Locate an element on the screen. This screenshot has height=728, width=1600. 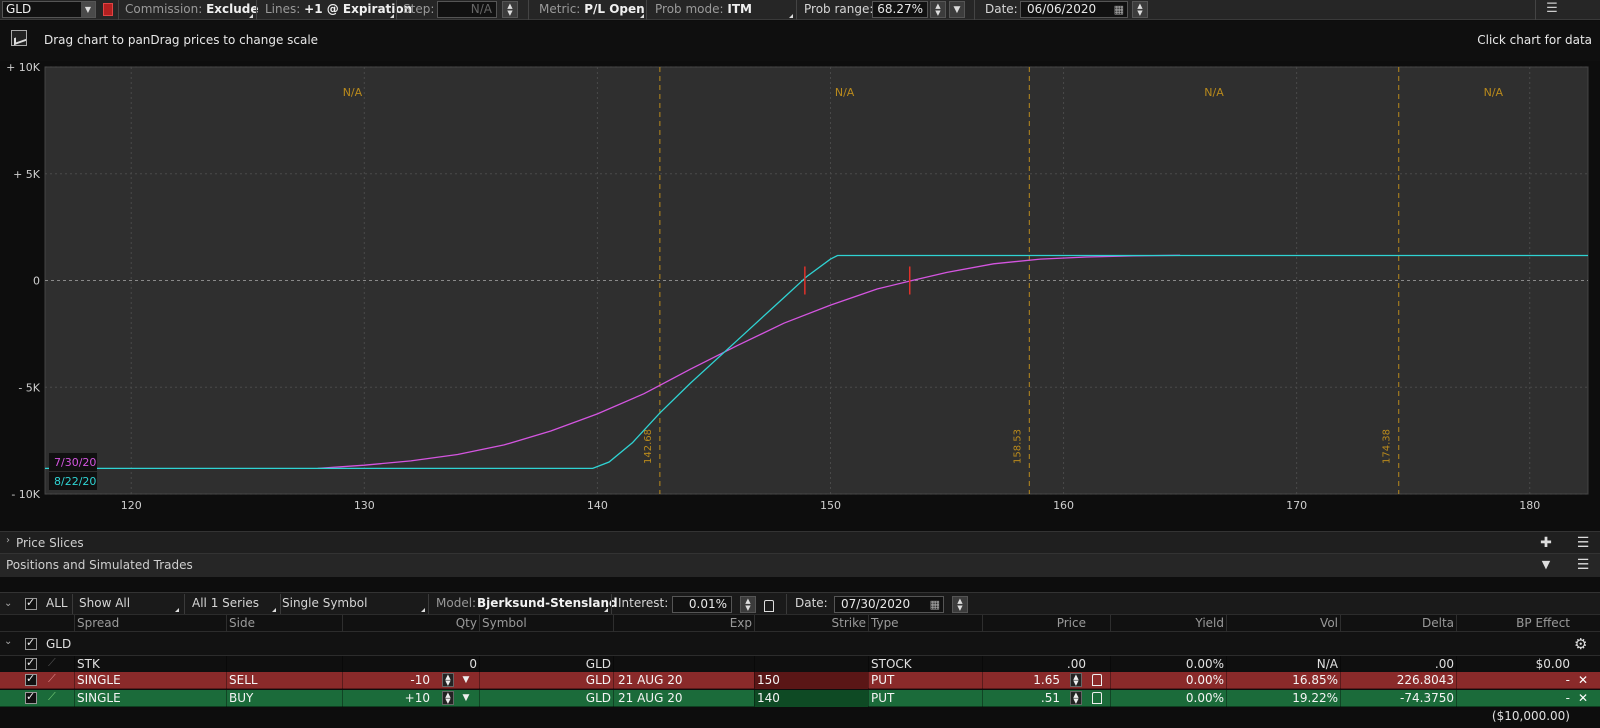
row-chart-icon: ⟋ is located at coordinates (52, 696).